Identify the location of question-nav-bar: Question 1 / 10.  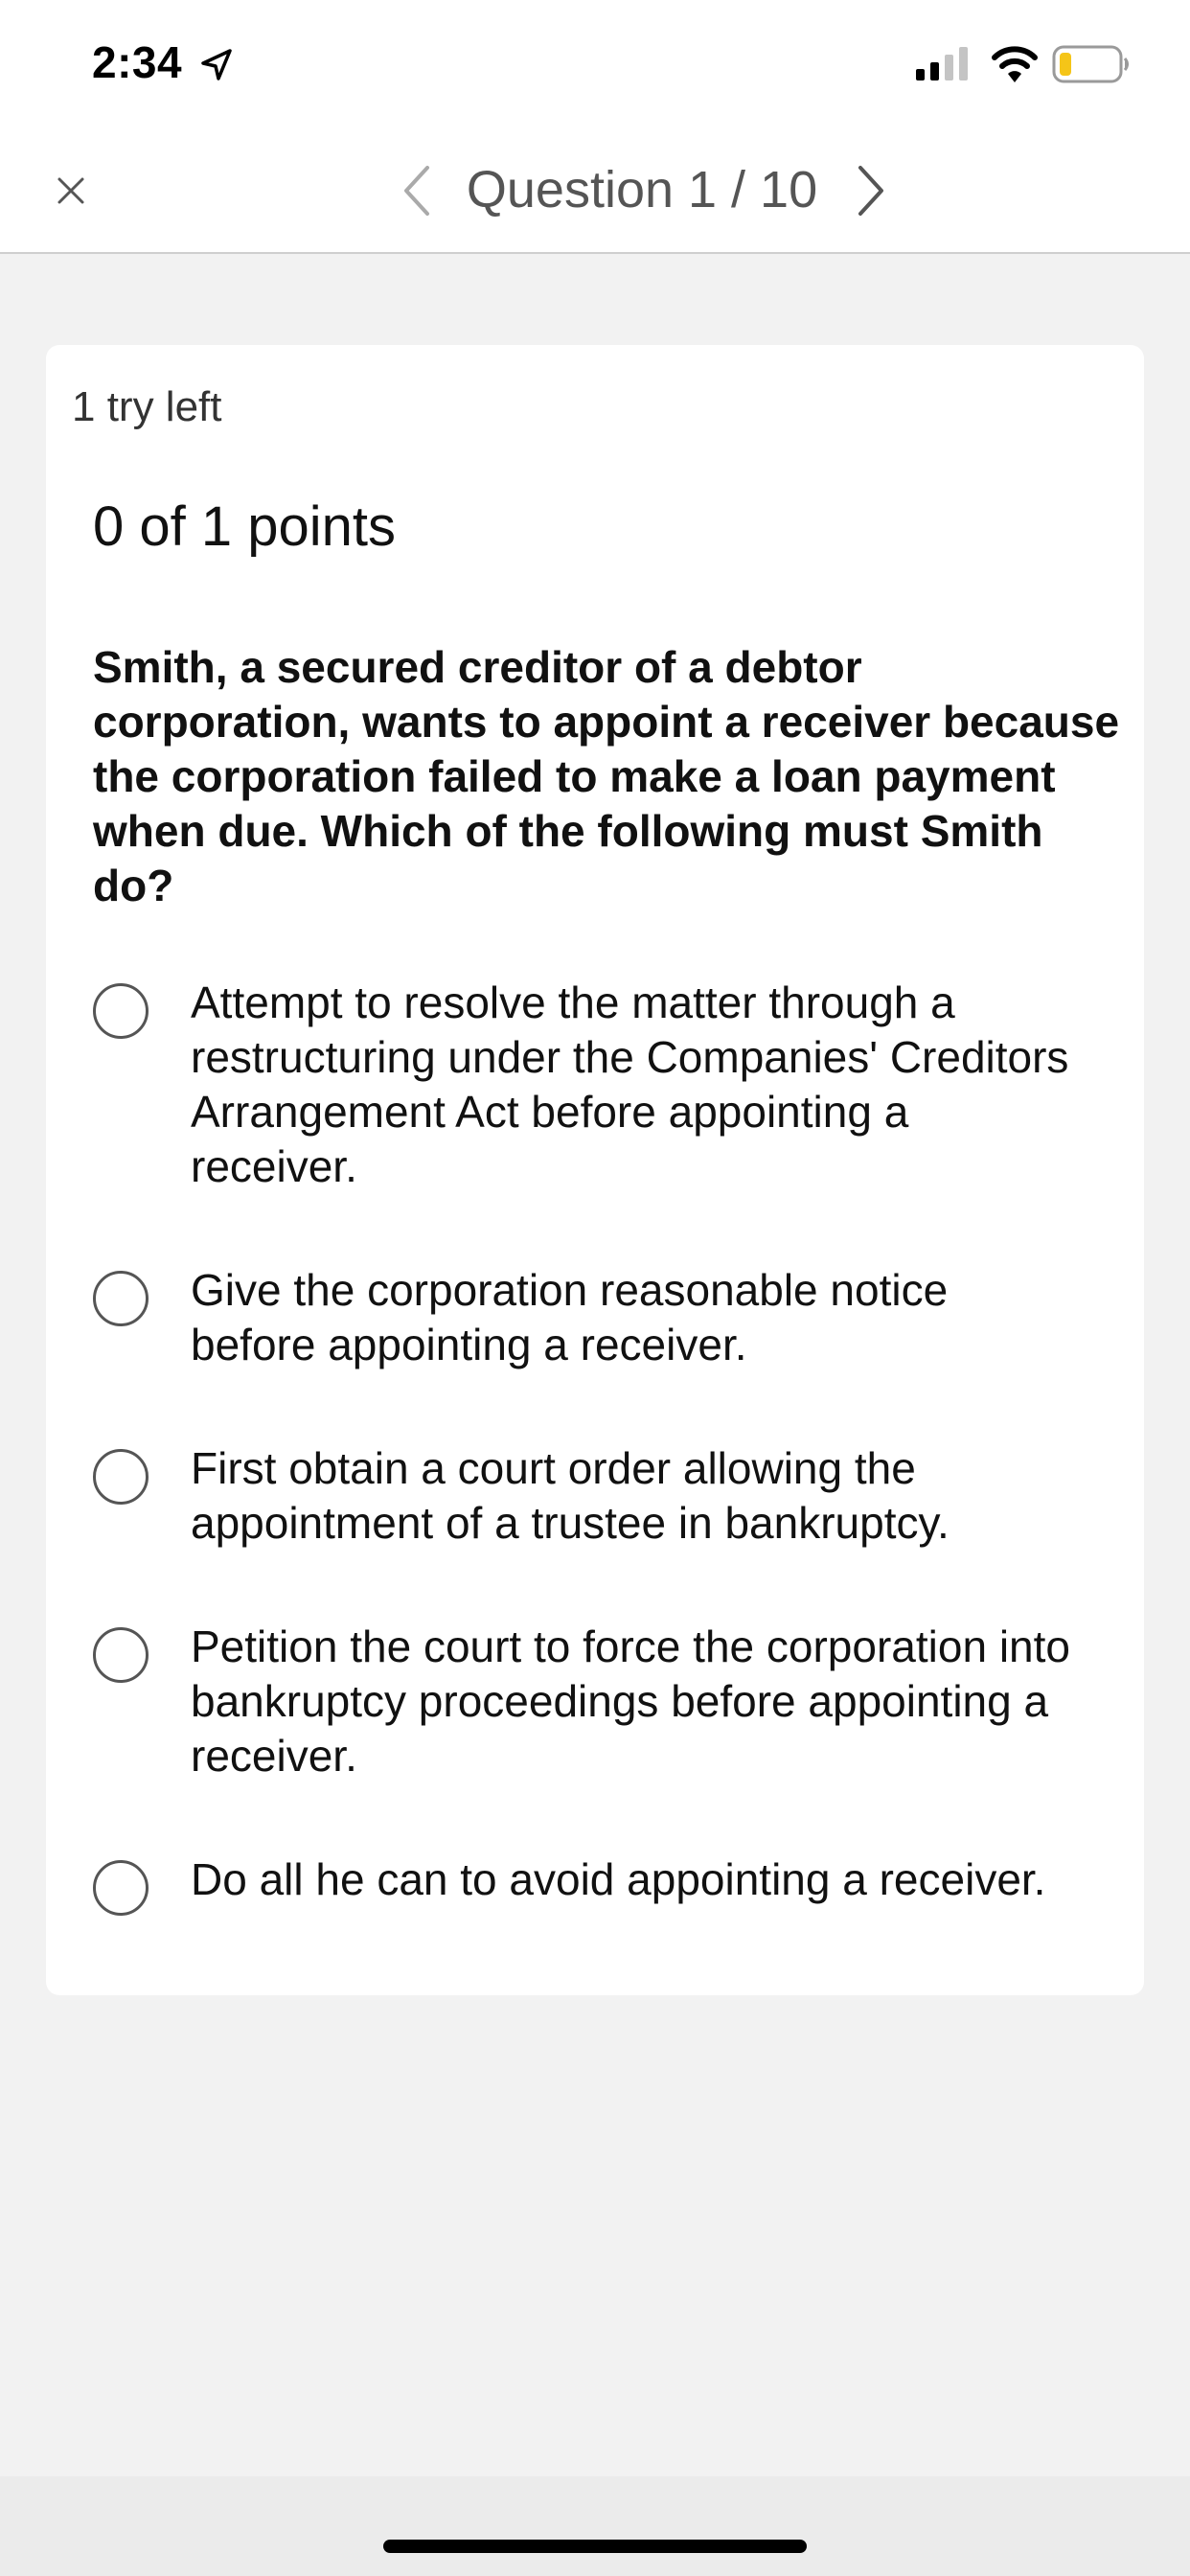
(595, 191).